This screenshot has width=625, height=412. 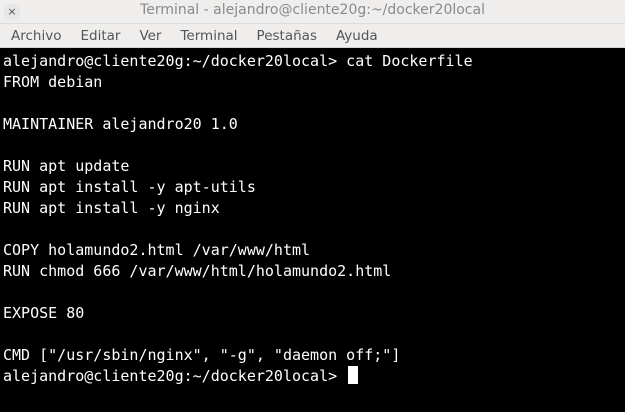 What do you see at coordinates (99, 36) in the screenshot?
I see `menu-editar: Editar` at bounding box center [99, 36].